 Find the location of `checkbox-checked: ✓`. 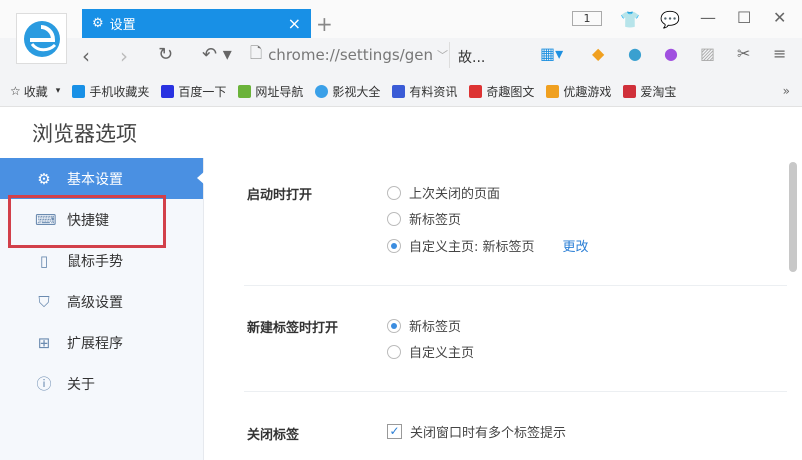

checkbox-checked: ✓ is located at coordinates (394, 431).